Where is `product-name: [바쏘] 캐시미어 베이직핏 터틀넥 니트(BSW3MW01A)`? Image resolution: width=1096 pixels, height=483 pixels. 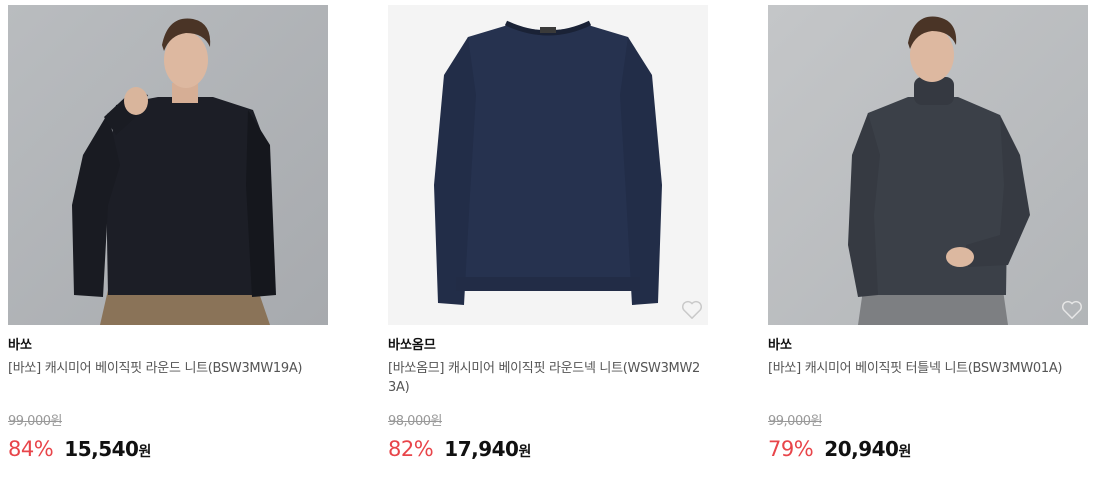
product-name: [바쏘] 캐시미어 베이직핏 터틀넥 니트(BSW3MW01A) is located at coordinates (926, 379).